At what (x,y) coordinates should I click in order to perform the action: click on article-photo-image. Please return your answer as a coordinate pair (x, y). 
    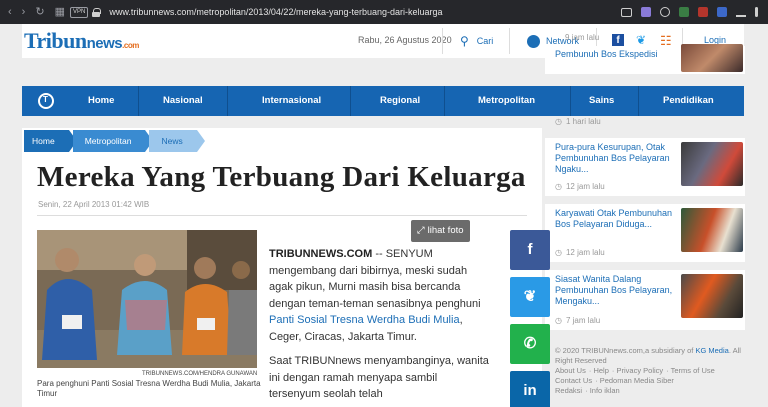
    Looking at the image, I should click on (147, 299).